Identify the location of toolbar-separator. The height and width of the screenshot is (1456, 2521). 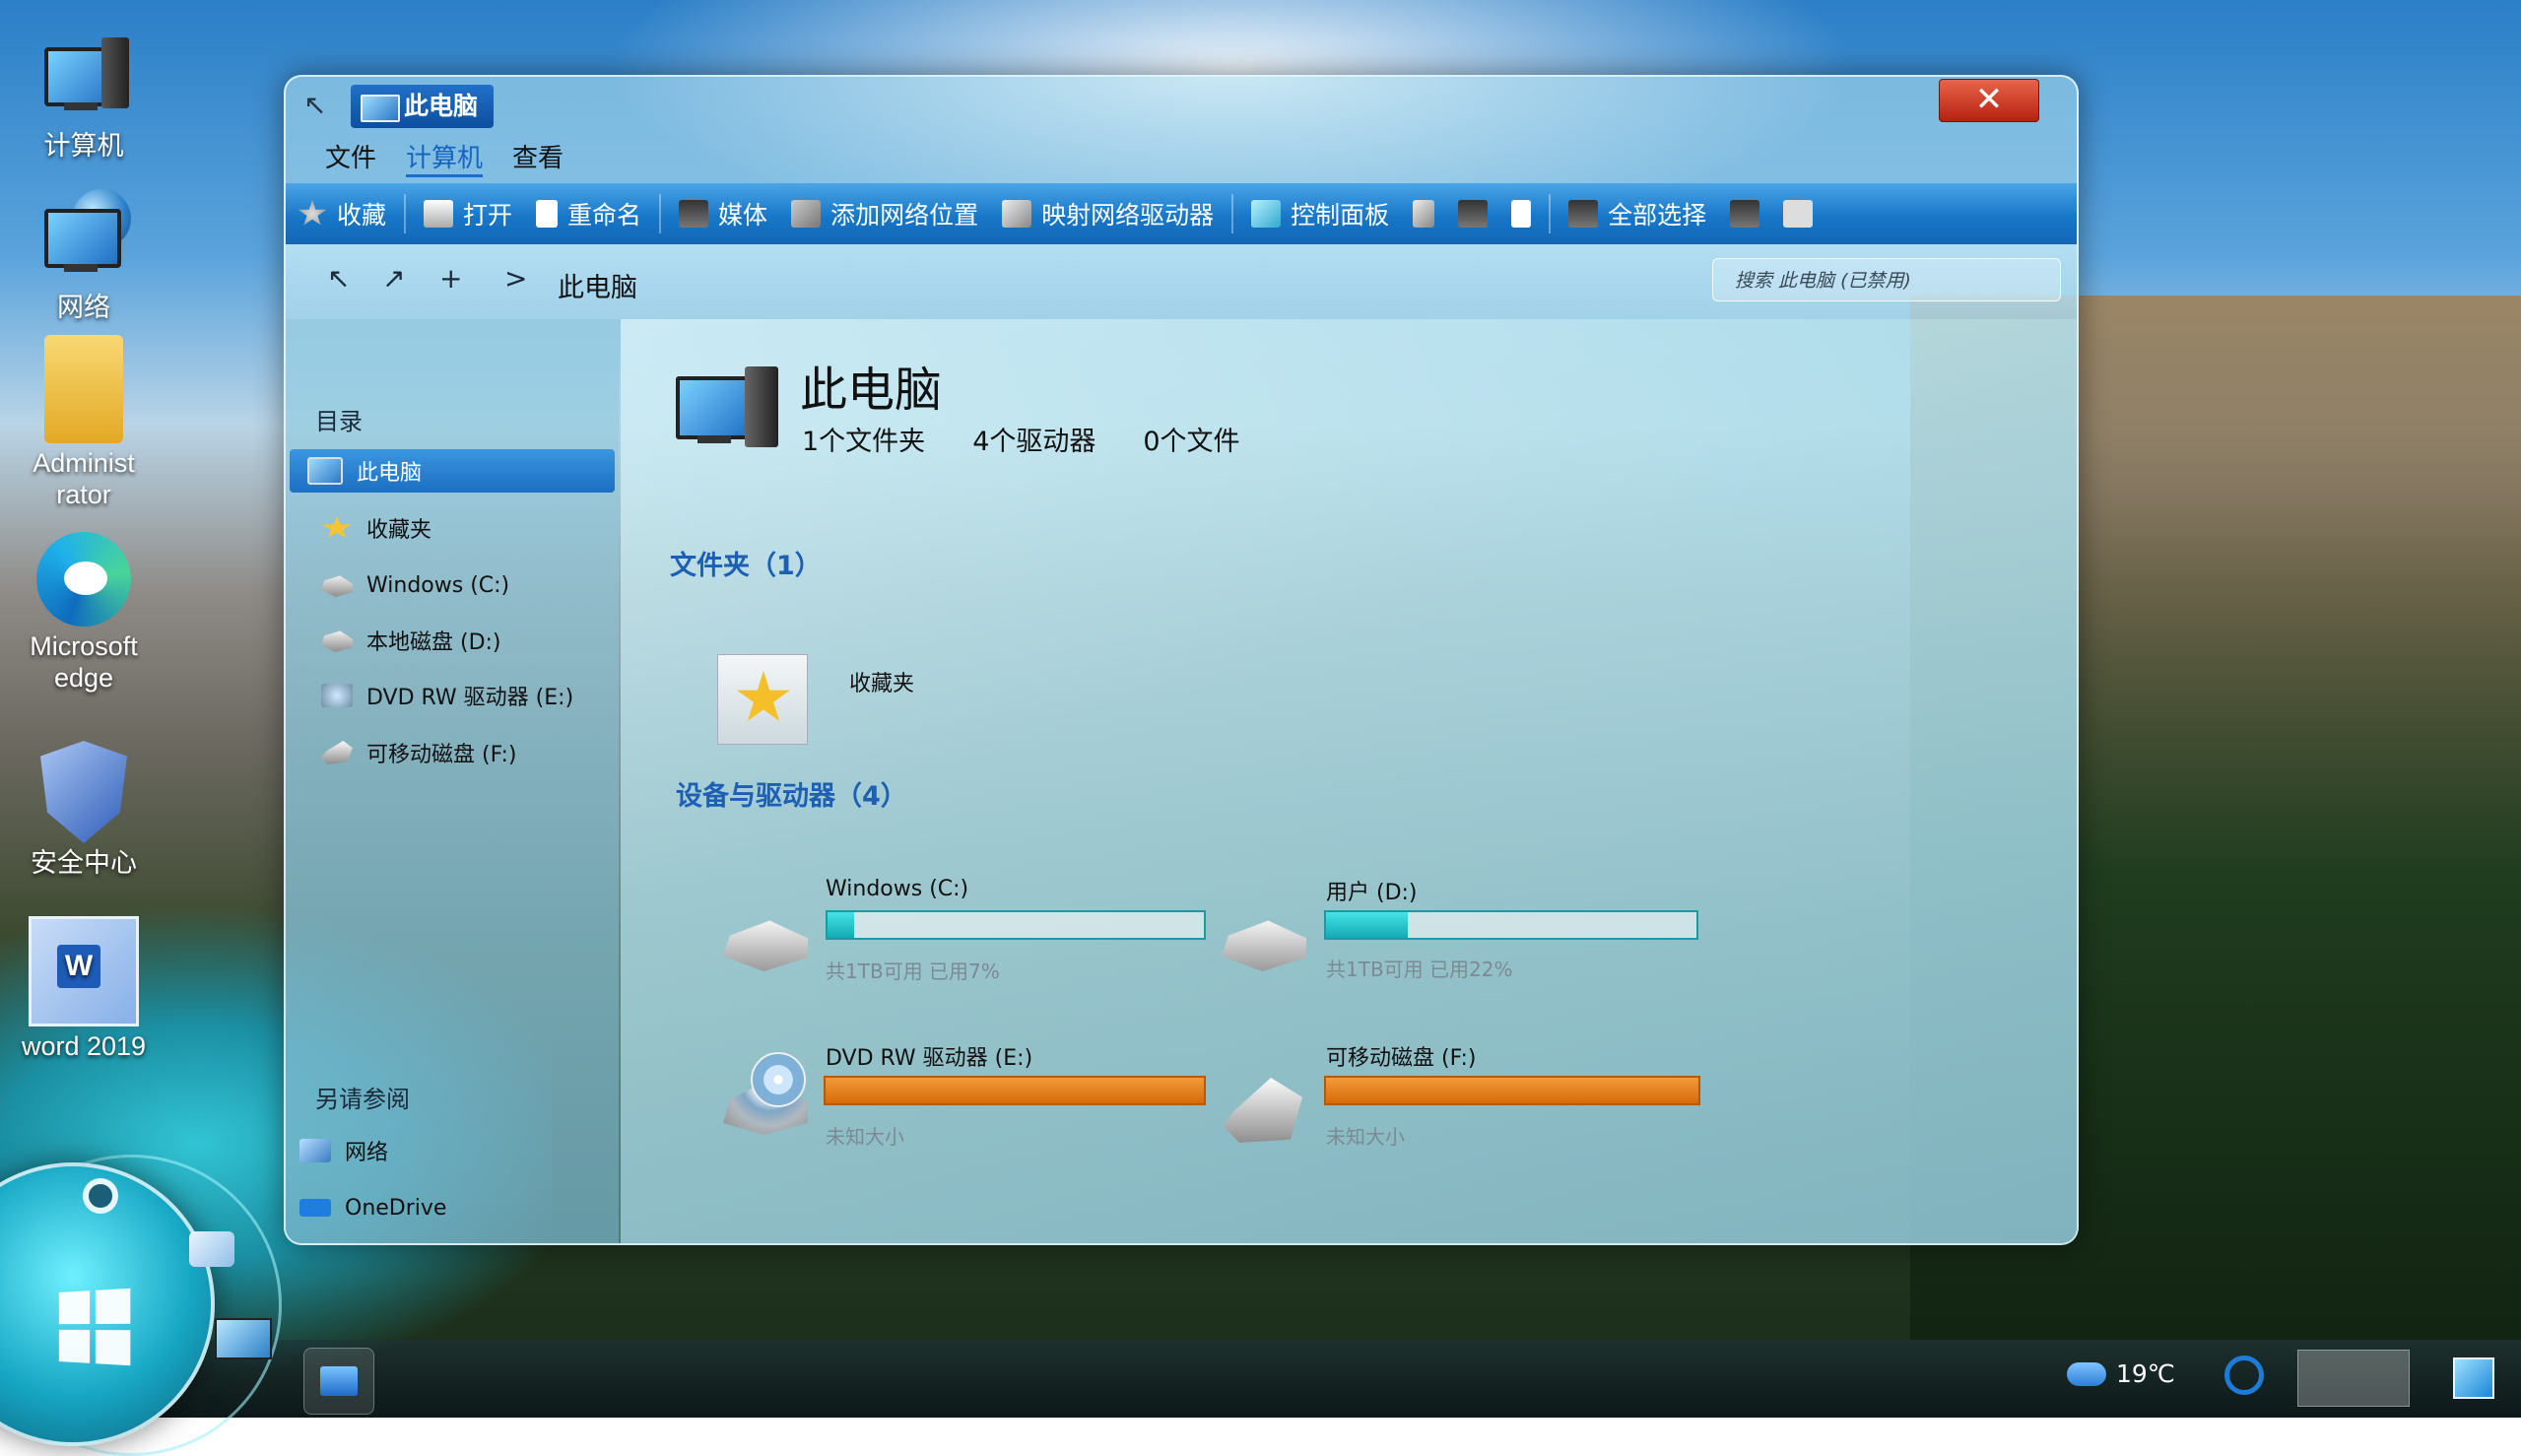
(1232, 213).